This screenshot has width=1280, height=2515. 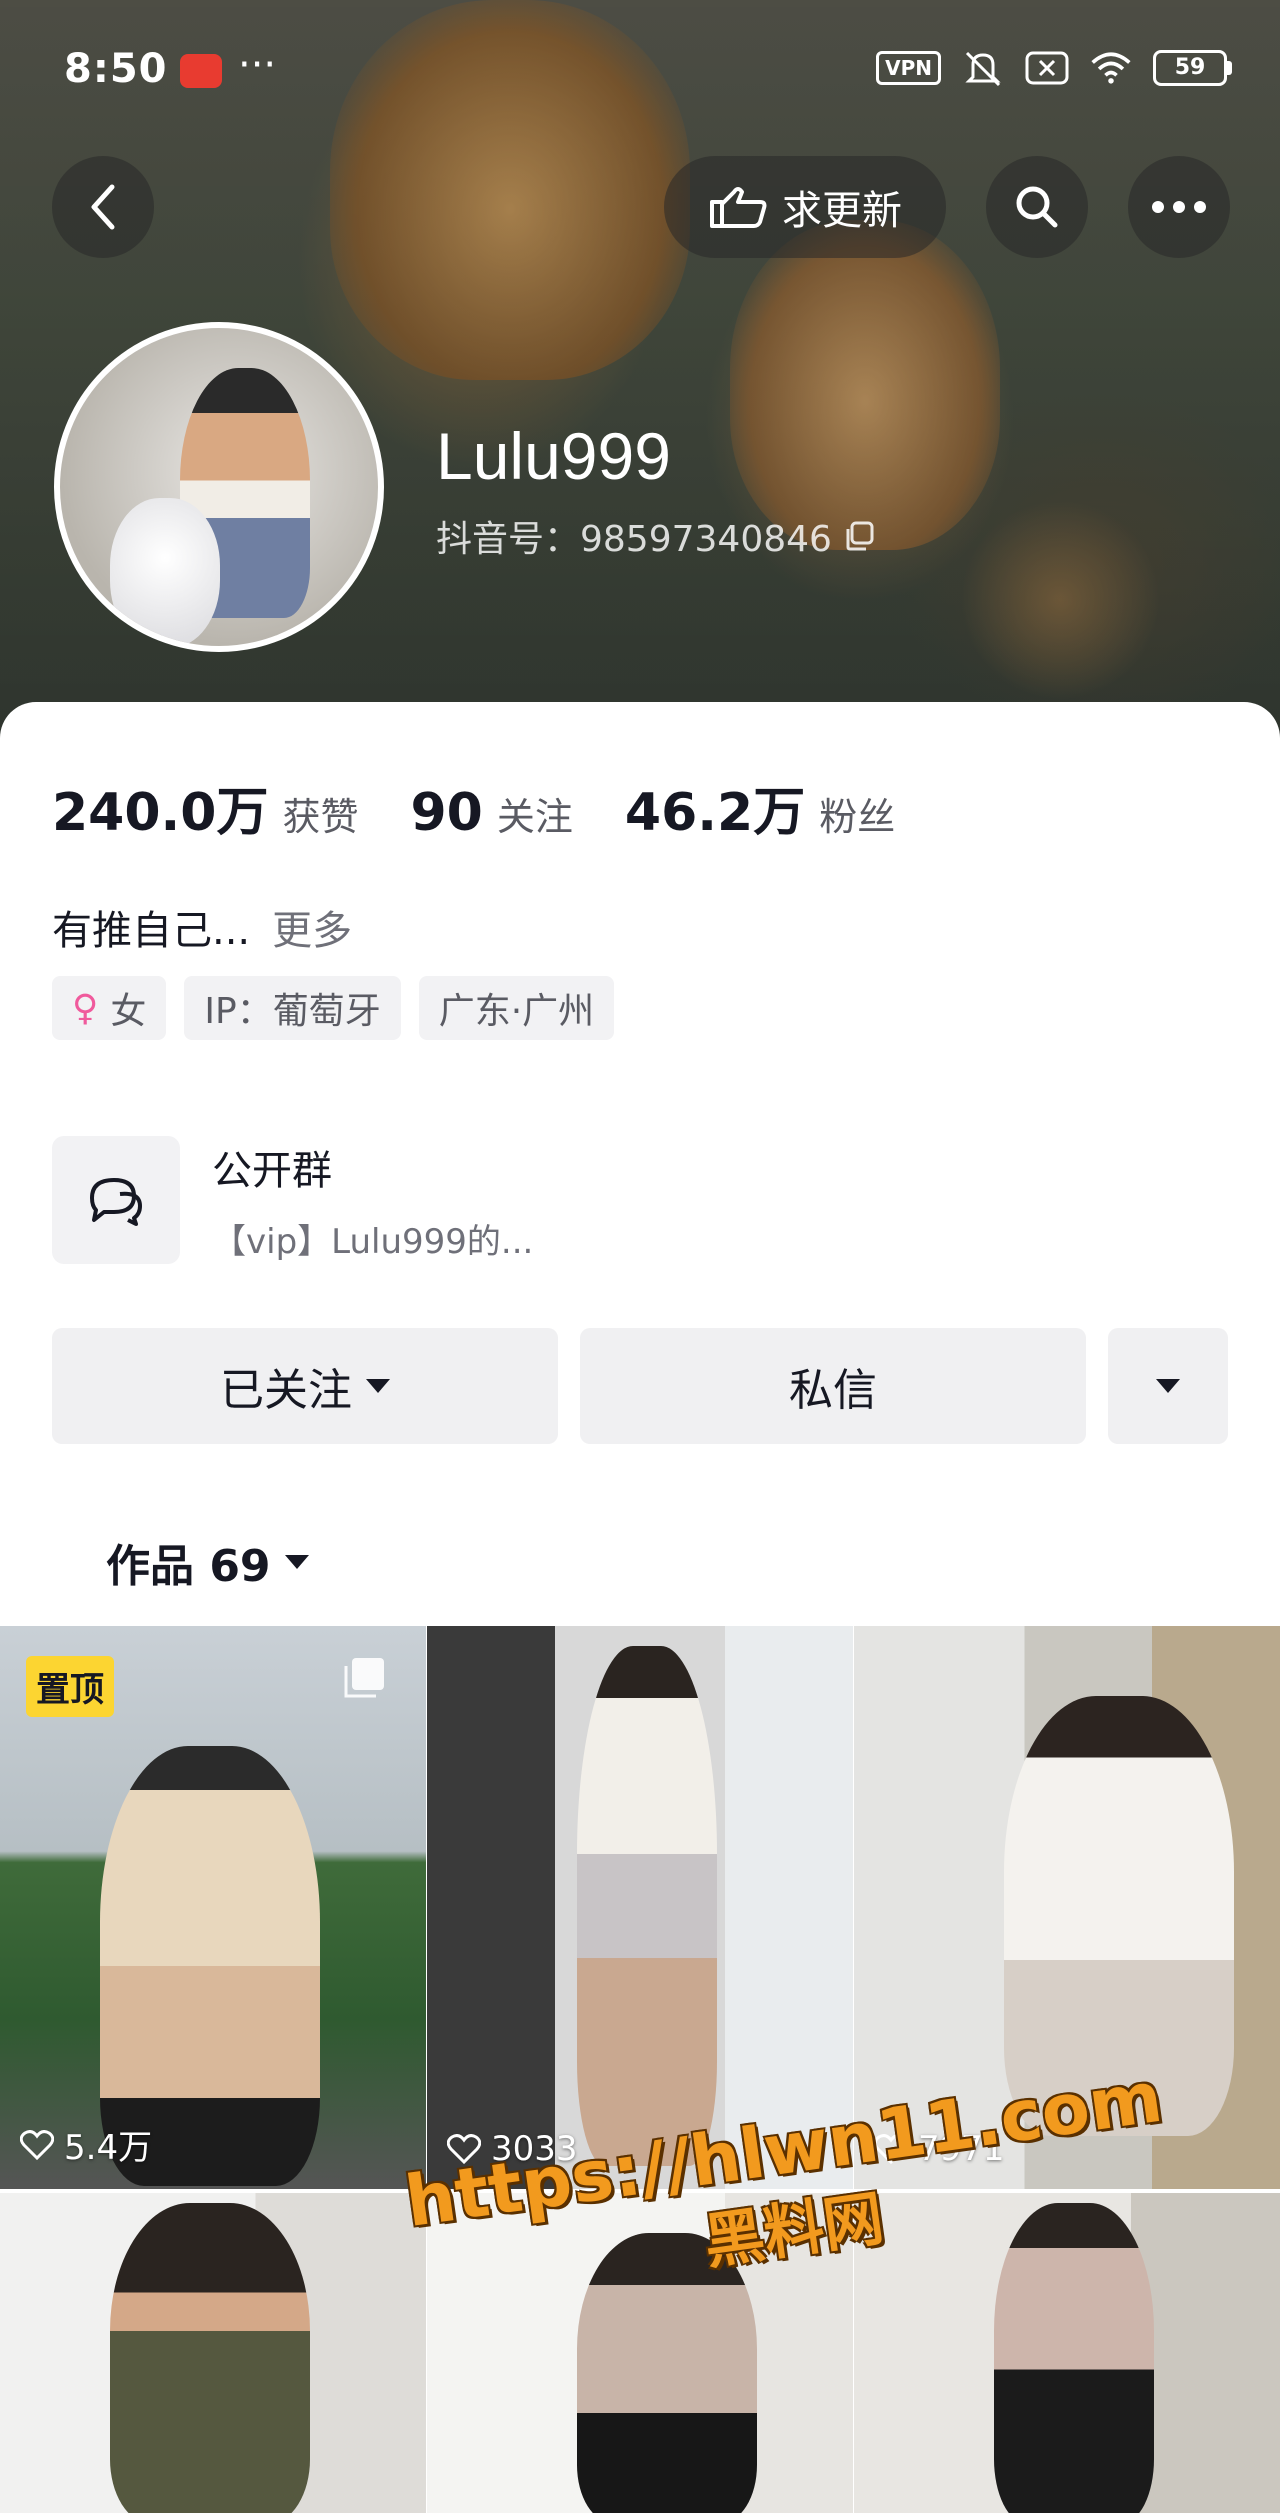 I want to click on status-bar: 8:50 ··· VPN 59, so click(x=640, y=70).